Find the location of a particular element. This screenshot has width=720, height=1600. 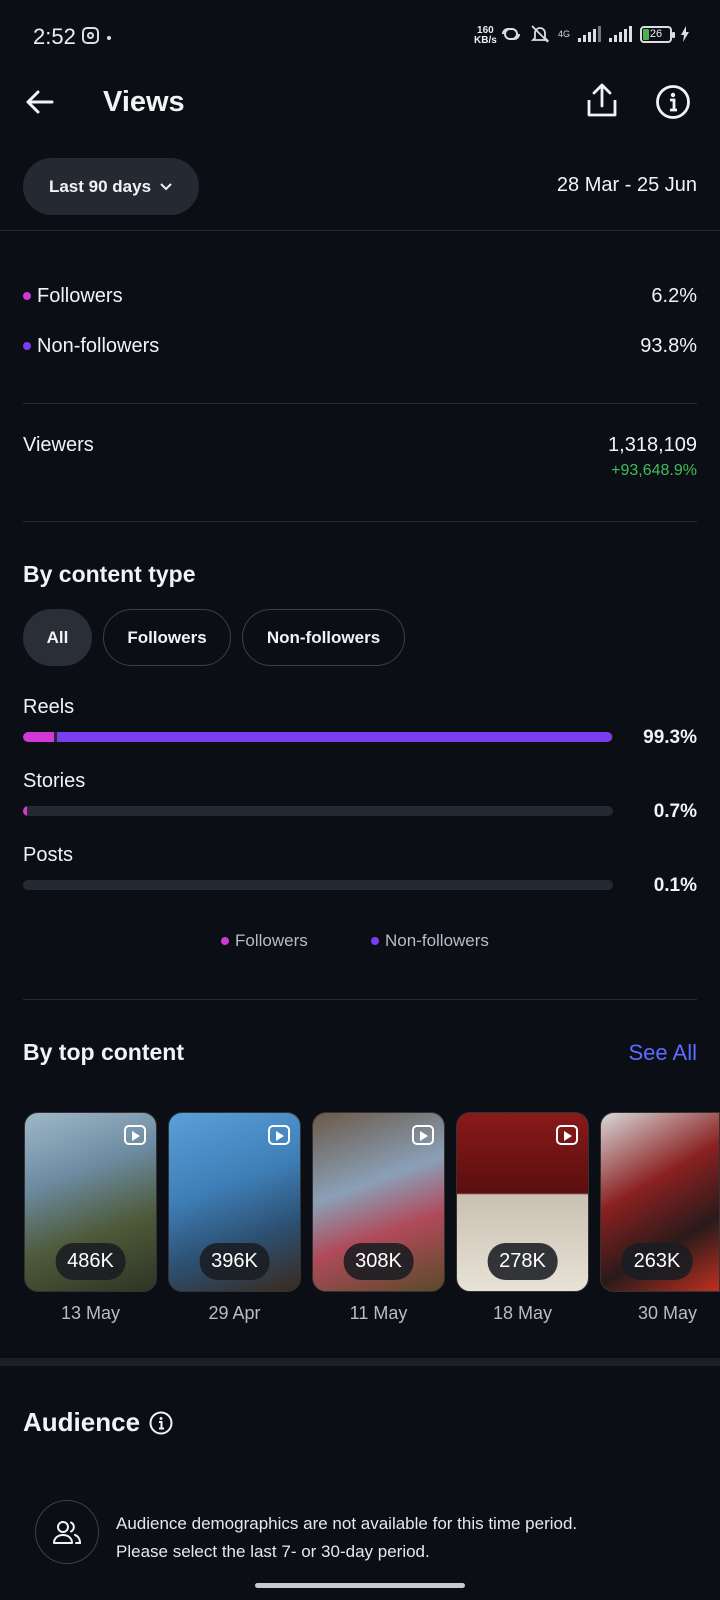

nonfollowers-dot is located at coordinates (27, 346).